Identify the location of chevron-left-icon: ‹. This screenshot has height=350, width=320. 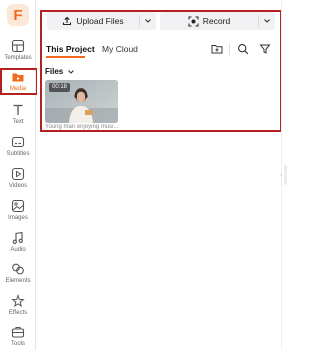
(281, 175).